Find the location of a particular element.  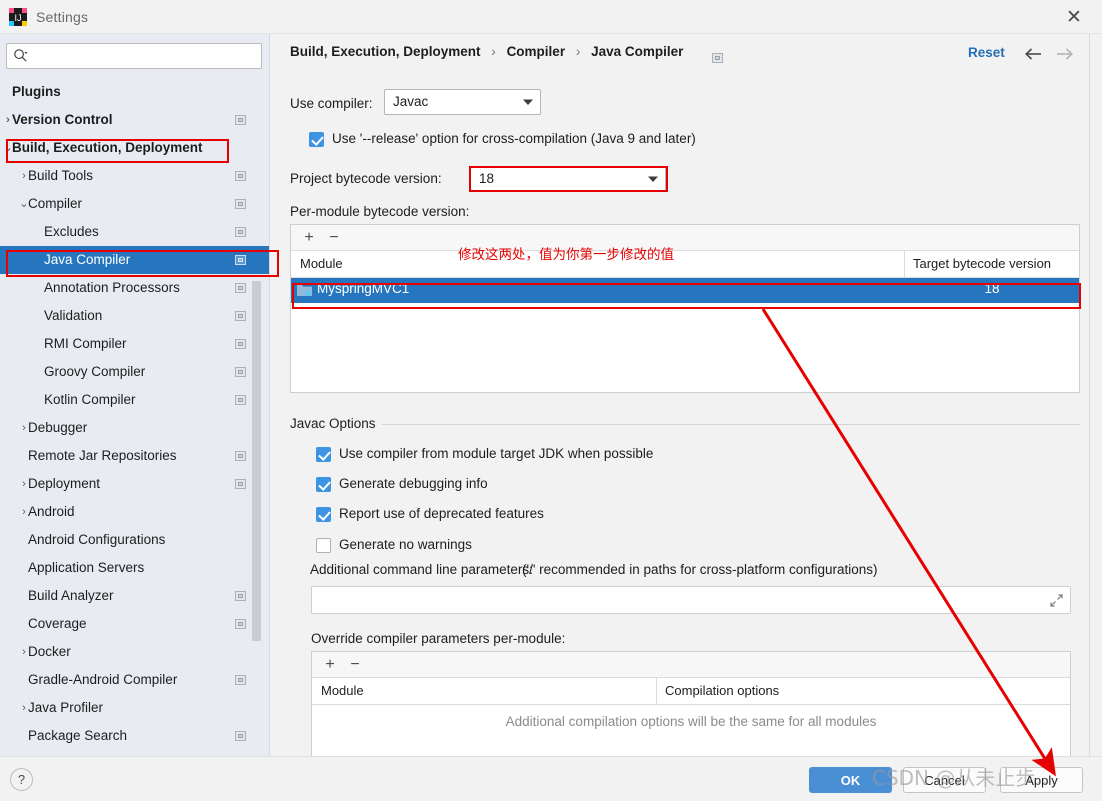

column-divider is located at coordinates (904, 264).